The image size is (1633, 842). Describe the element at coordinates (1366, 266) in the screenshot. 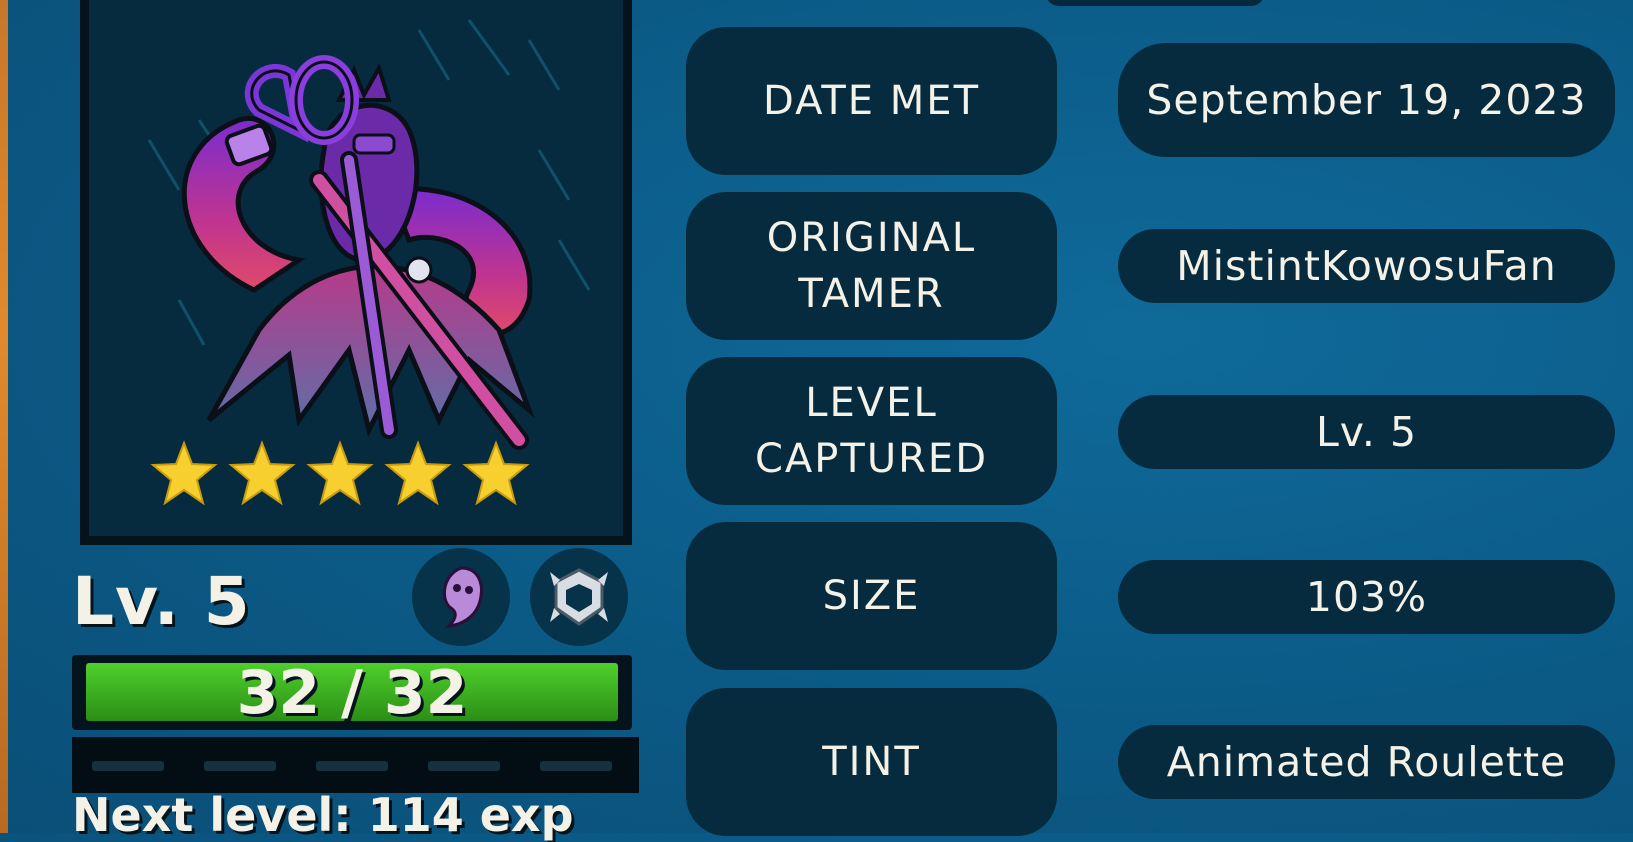

I see `info-value-original-tamer: MistintKowosuFan` at that location.